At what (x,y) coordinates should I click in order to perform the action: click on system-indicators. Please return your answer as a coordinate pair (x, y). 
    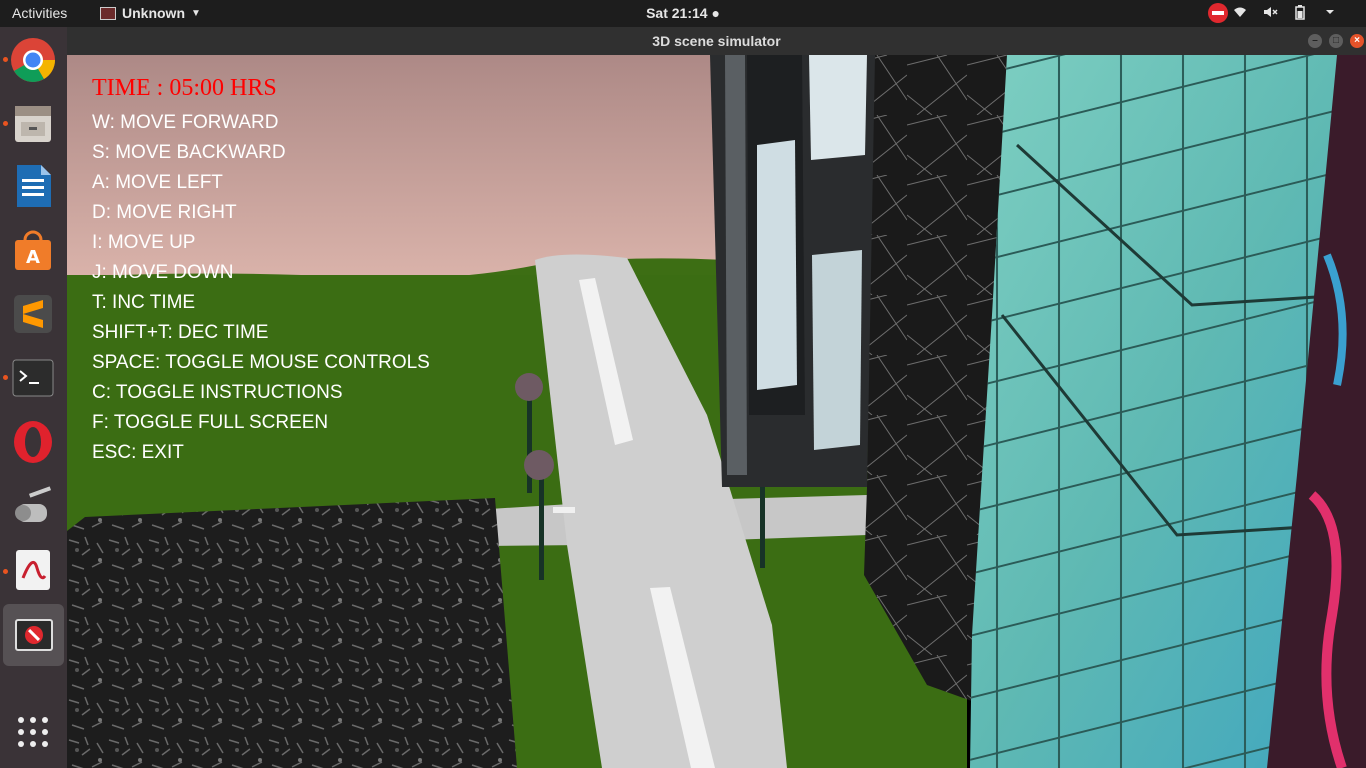
    Looking at the image, I should click on (1285, 12).